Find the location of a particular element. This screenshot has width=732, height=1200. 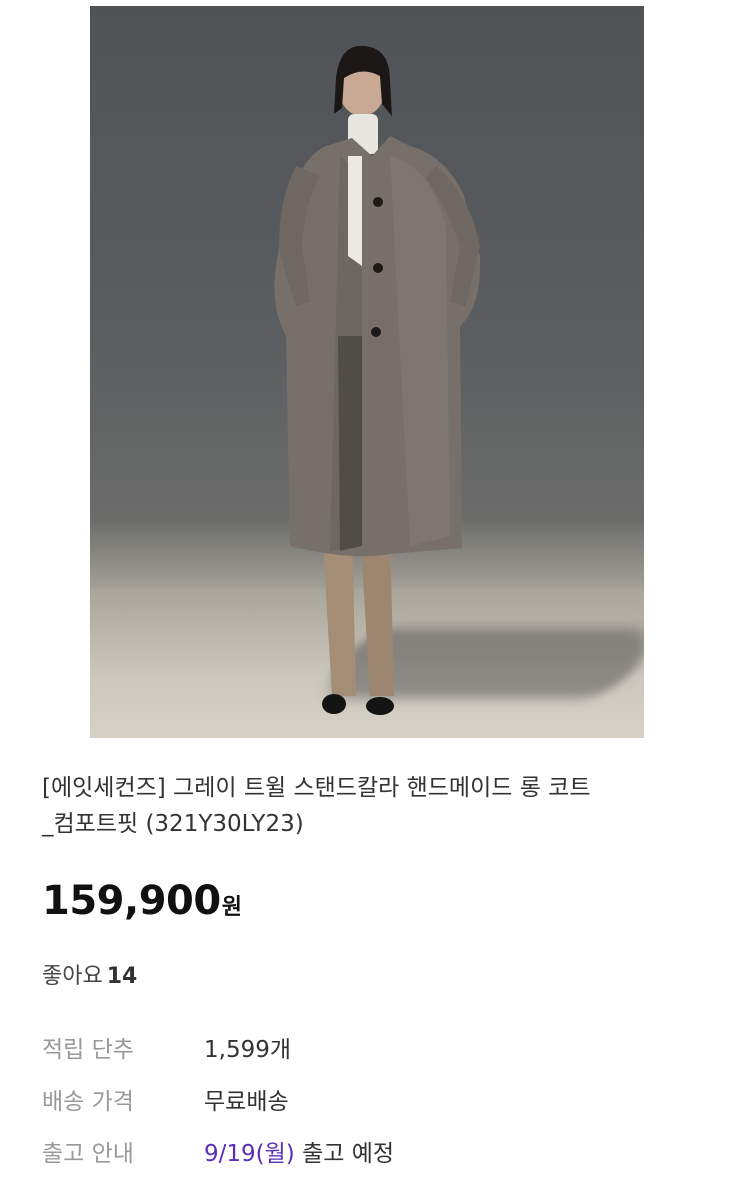

likes-info: 좋아요 14 is located at coordinates (89, 974).